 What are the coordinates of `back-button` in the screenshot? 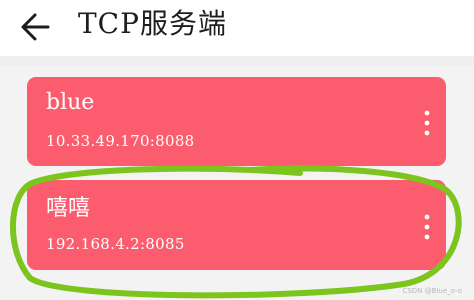 It's located at (38, 27).